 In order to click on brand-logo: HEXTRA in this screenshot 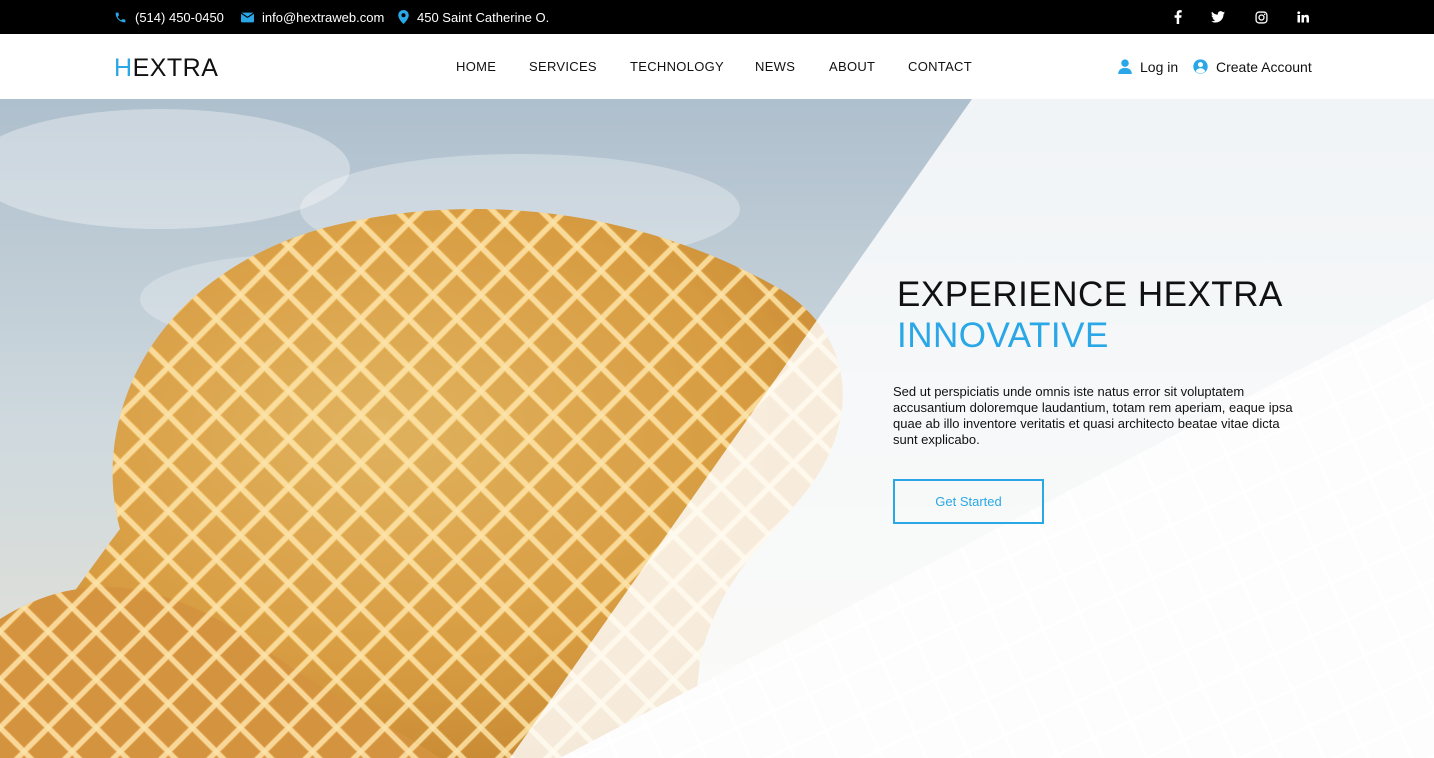, I will do `click(166, 68)`.